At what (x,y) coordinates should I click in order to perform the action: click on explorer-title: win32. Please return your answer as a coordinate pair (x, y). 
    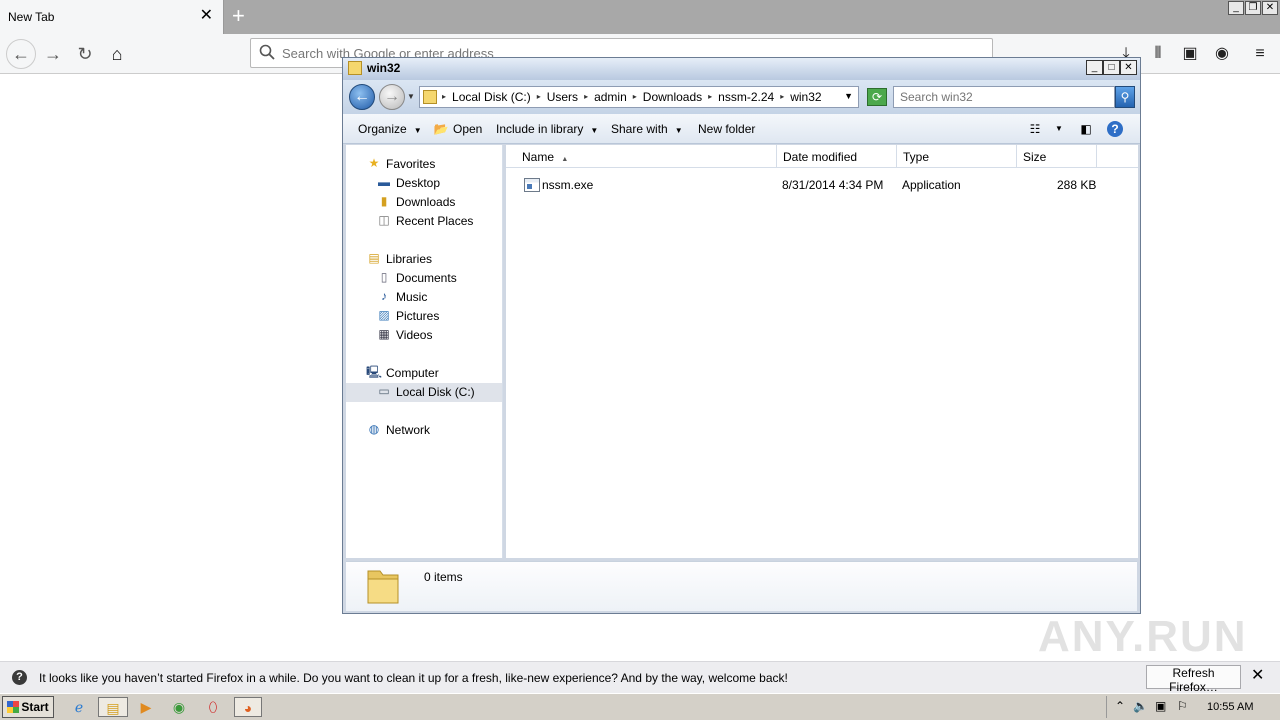
    Looking at the image, I should click on (384, 68).